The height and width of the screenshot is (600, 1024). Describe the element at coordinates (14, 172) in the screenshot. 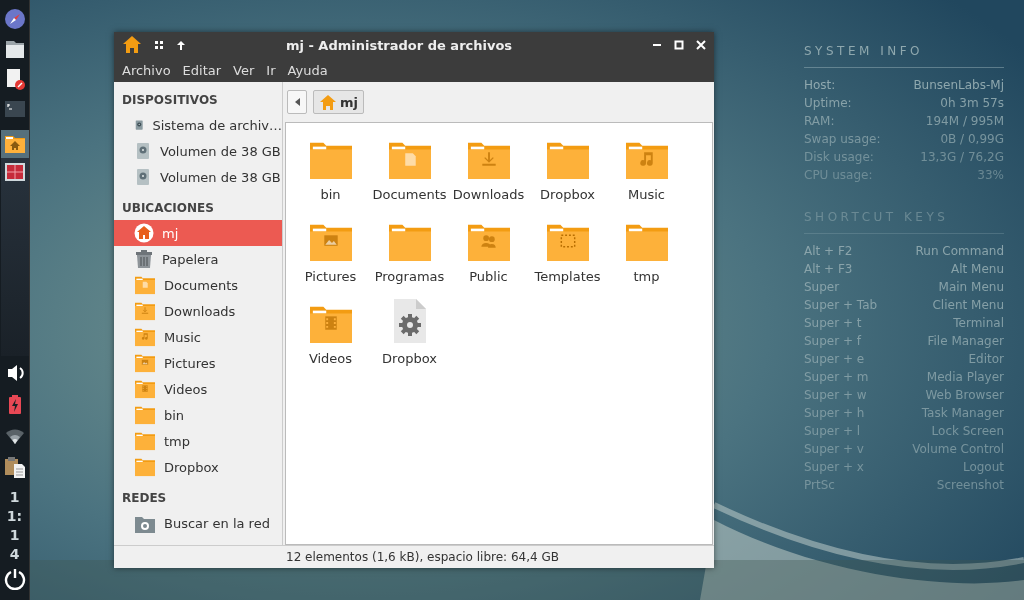

I see `grid-app-icon` at that location.